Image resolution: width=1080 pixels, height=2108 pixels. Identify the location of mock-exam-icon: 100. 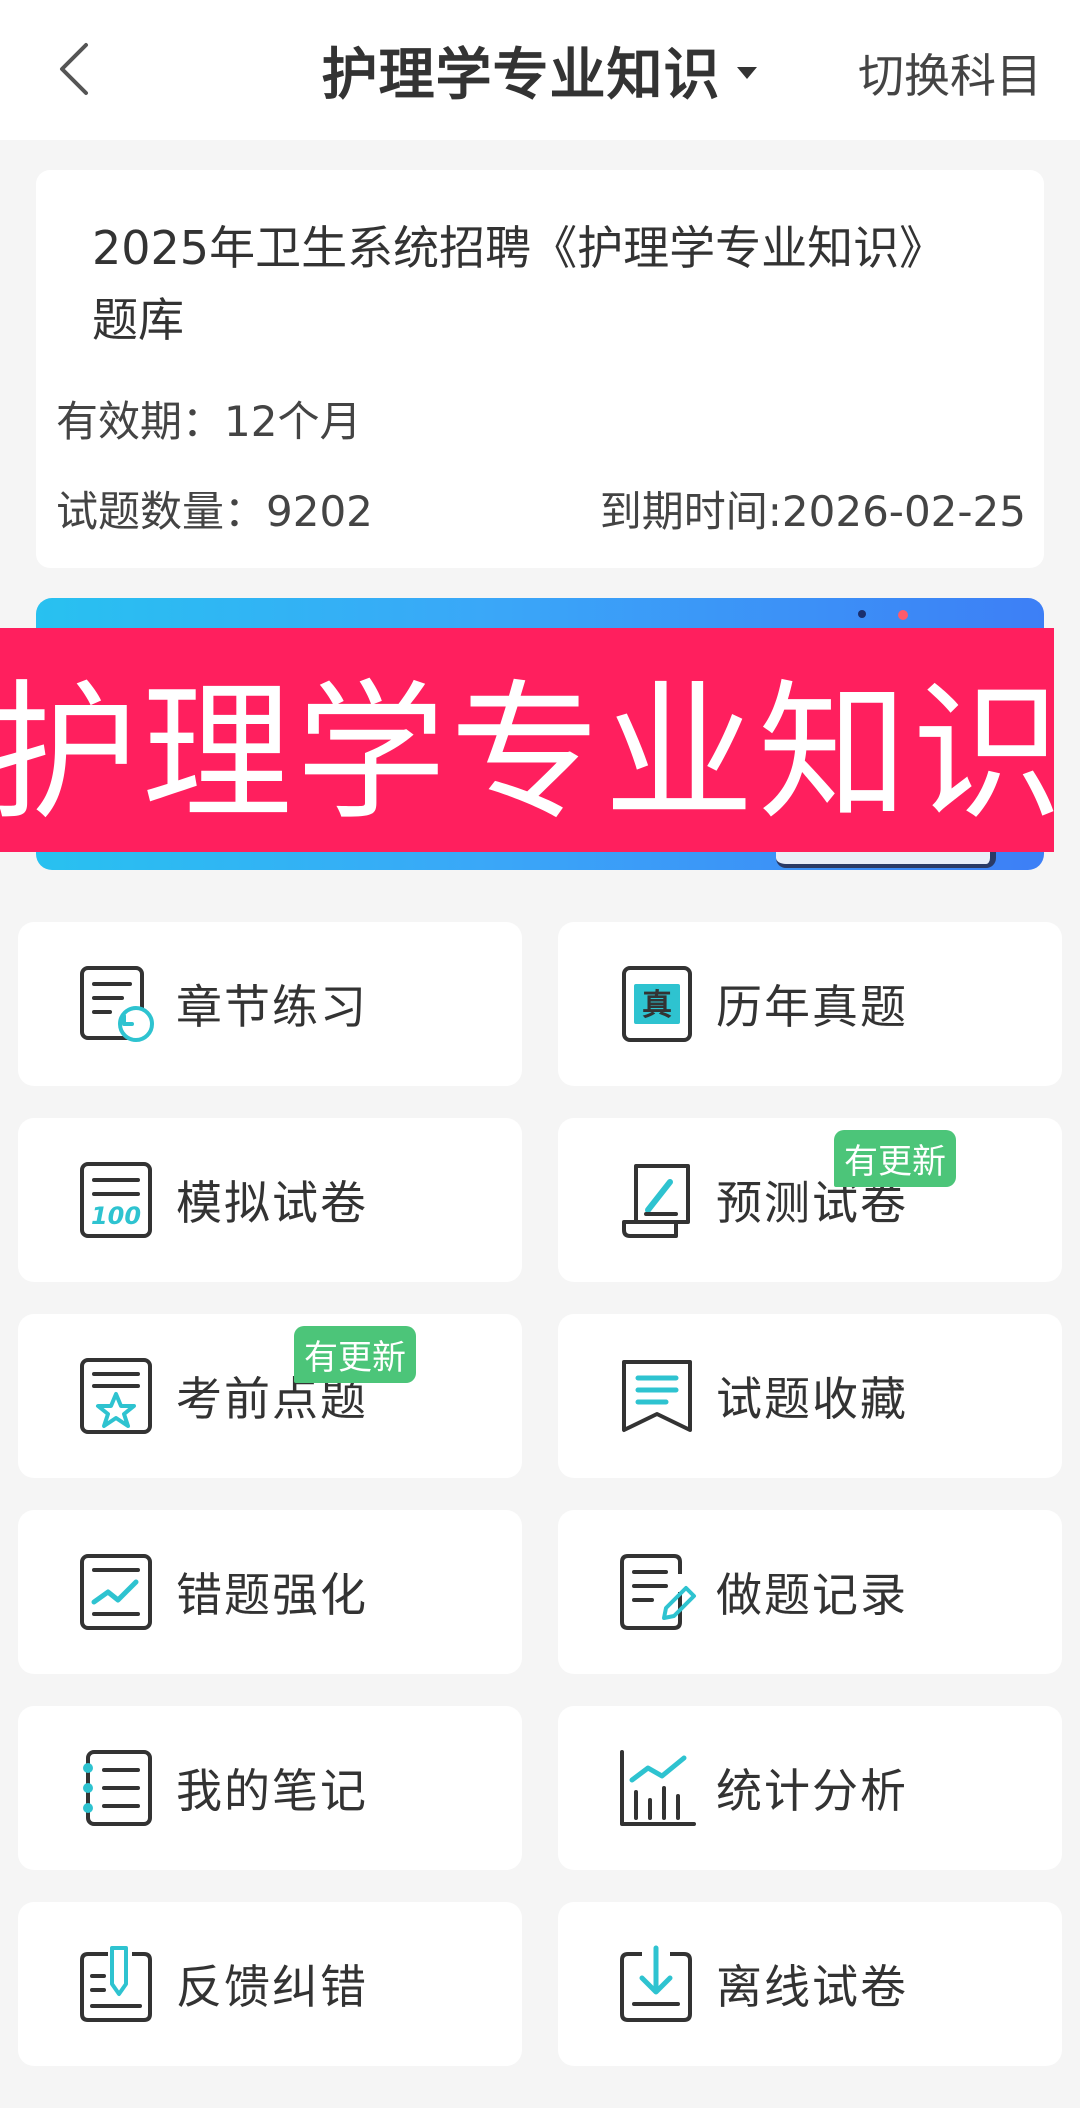
(116, 1200).